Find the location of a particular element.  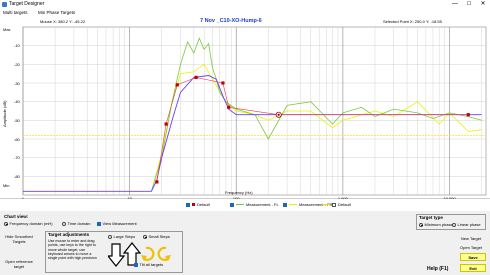

title-bar: Target Designer — ☐ ✕ is located at coordinates (245, 4).